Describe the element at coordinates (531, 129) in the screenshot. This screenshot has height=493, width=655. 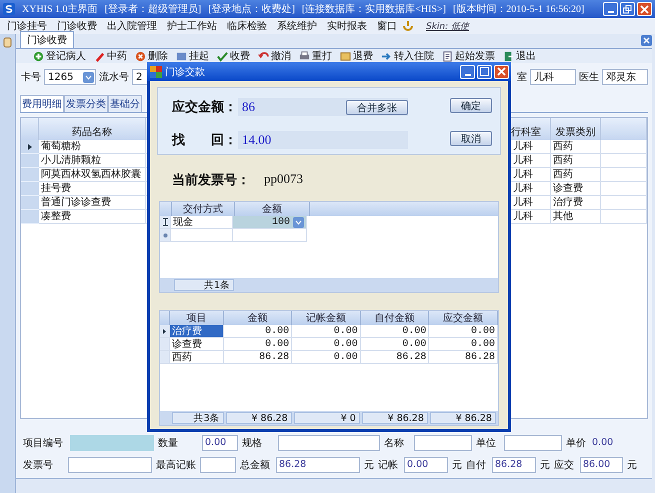
I see `column-header: 行科室` at that location.